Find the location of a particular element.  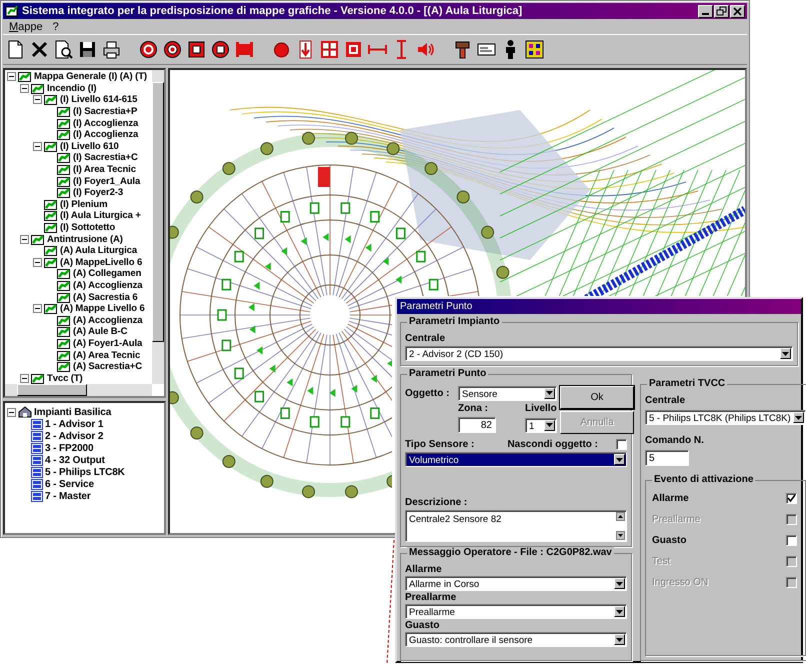

tree-item: 3 - FP2000 is located at coordinates (69, 448).